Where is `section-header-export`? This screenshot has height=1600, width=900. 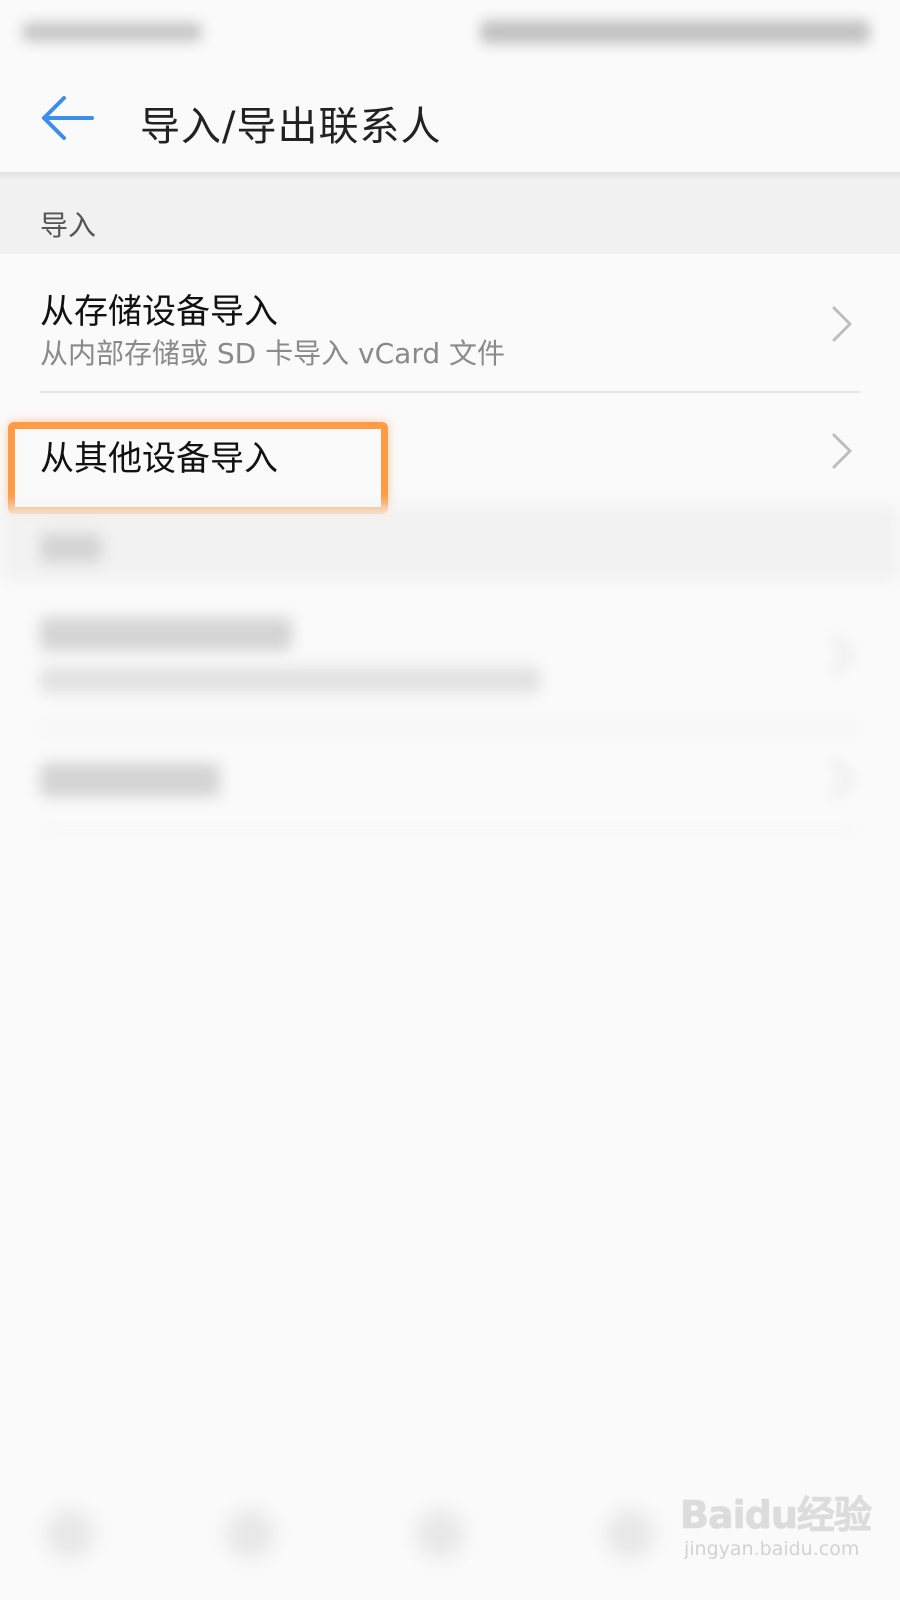
section-header-export is located at coordinates (450, 543).